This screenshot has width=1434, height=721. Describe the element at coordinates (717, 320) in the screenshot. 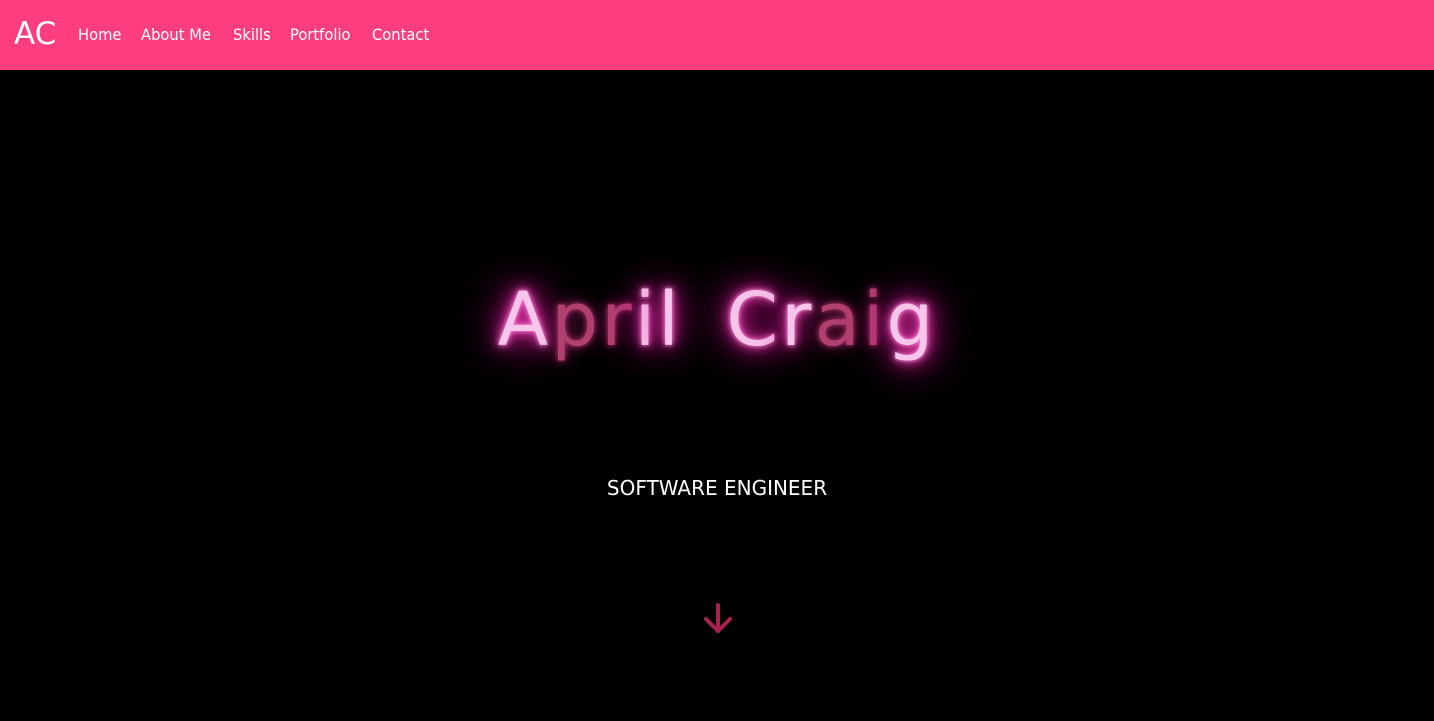

I see `hero-name: April Craig` at that location.